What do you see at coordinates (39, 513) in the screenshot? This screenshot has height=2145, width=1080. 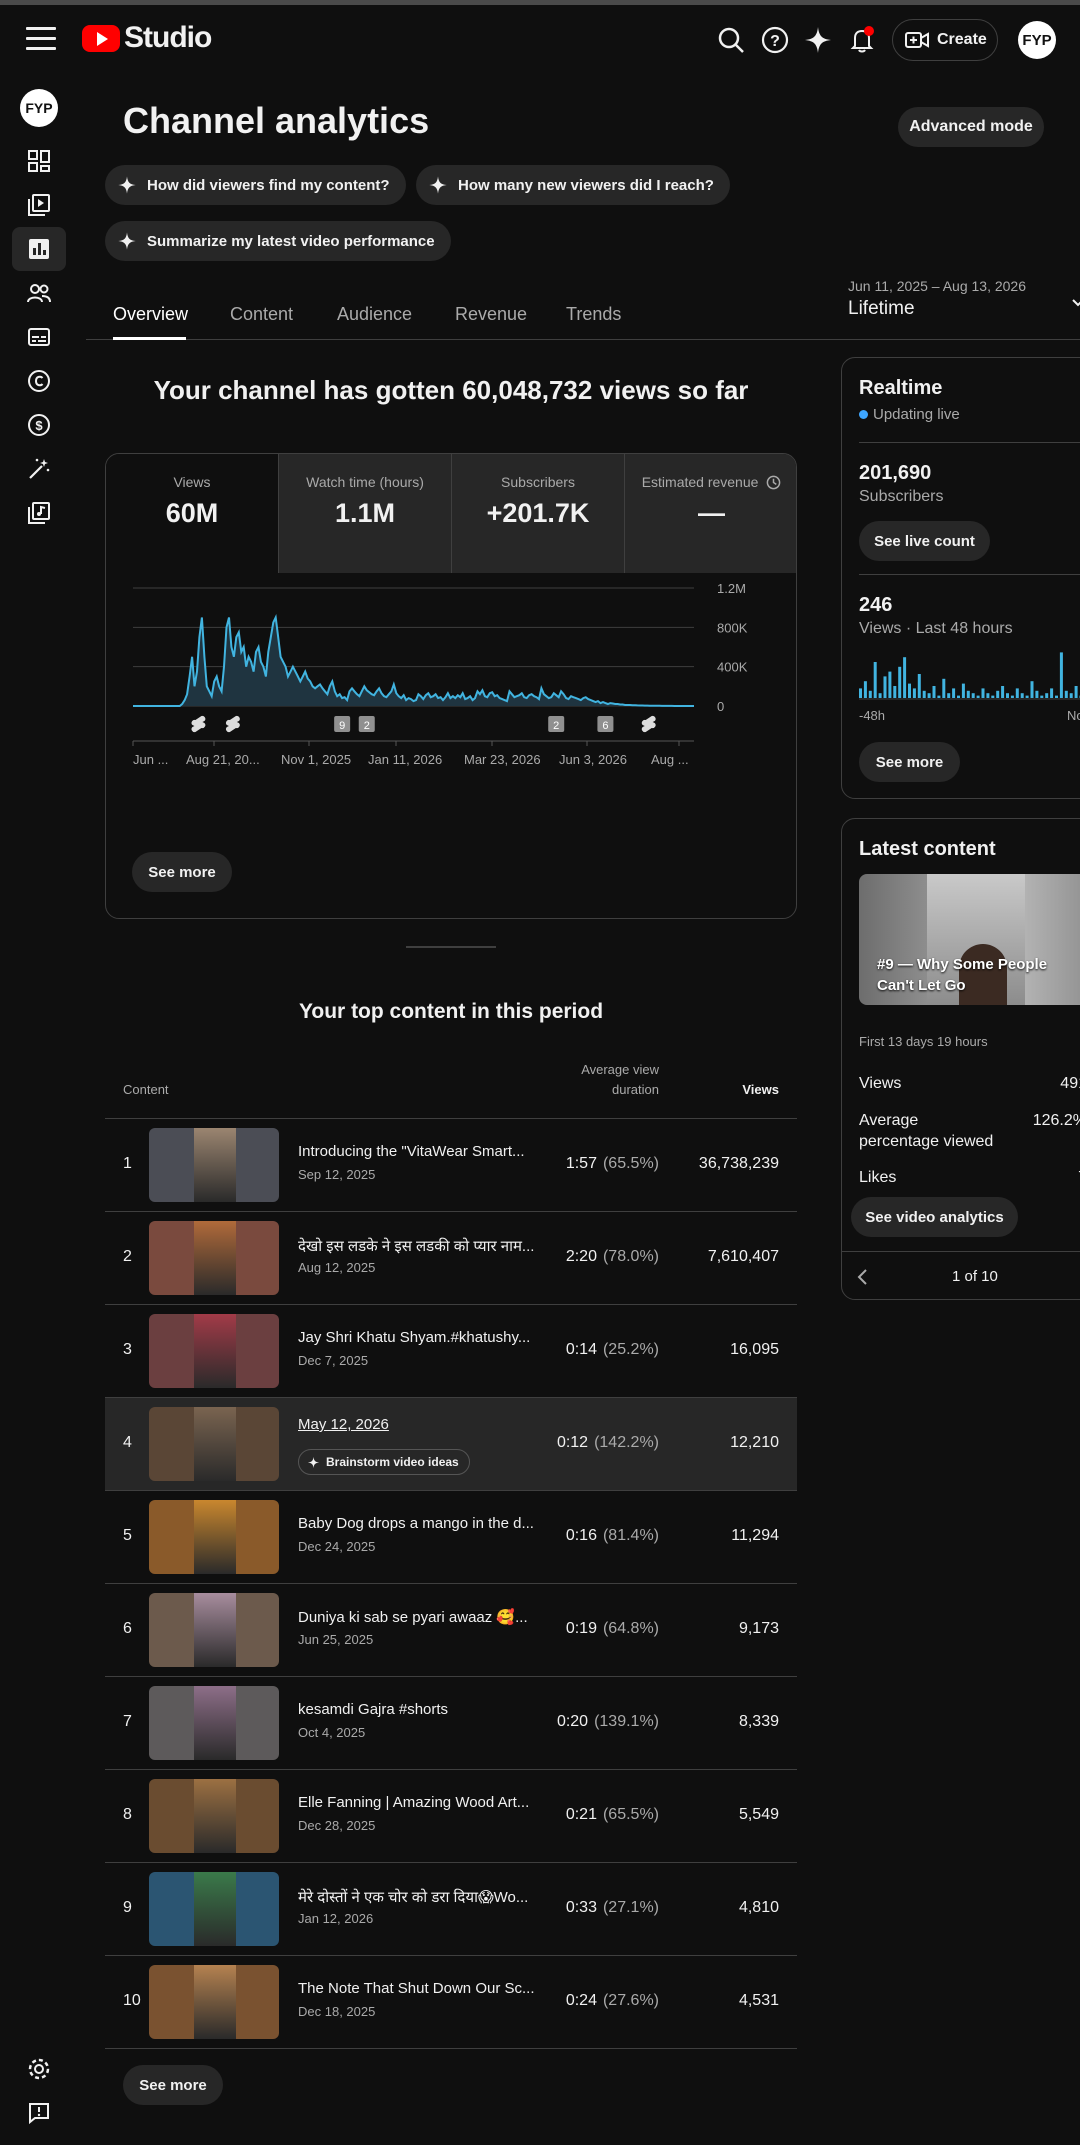 I see `sidebar-item-audio-library` at bounding box center [39, 513].